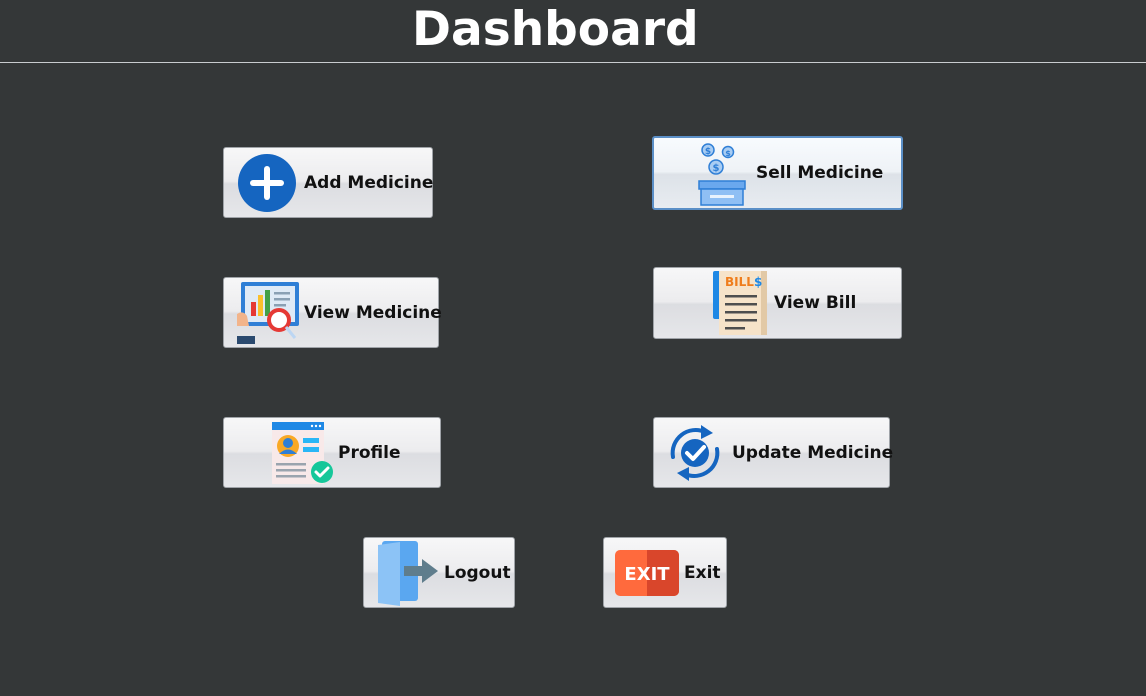 This screenshot has height=696, width=1146. Describe the element at coordinates (477, 572) in the screenshot. I see `logout-label: Logout` at that location.